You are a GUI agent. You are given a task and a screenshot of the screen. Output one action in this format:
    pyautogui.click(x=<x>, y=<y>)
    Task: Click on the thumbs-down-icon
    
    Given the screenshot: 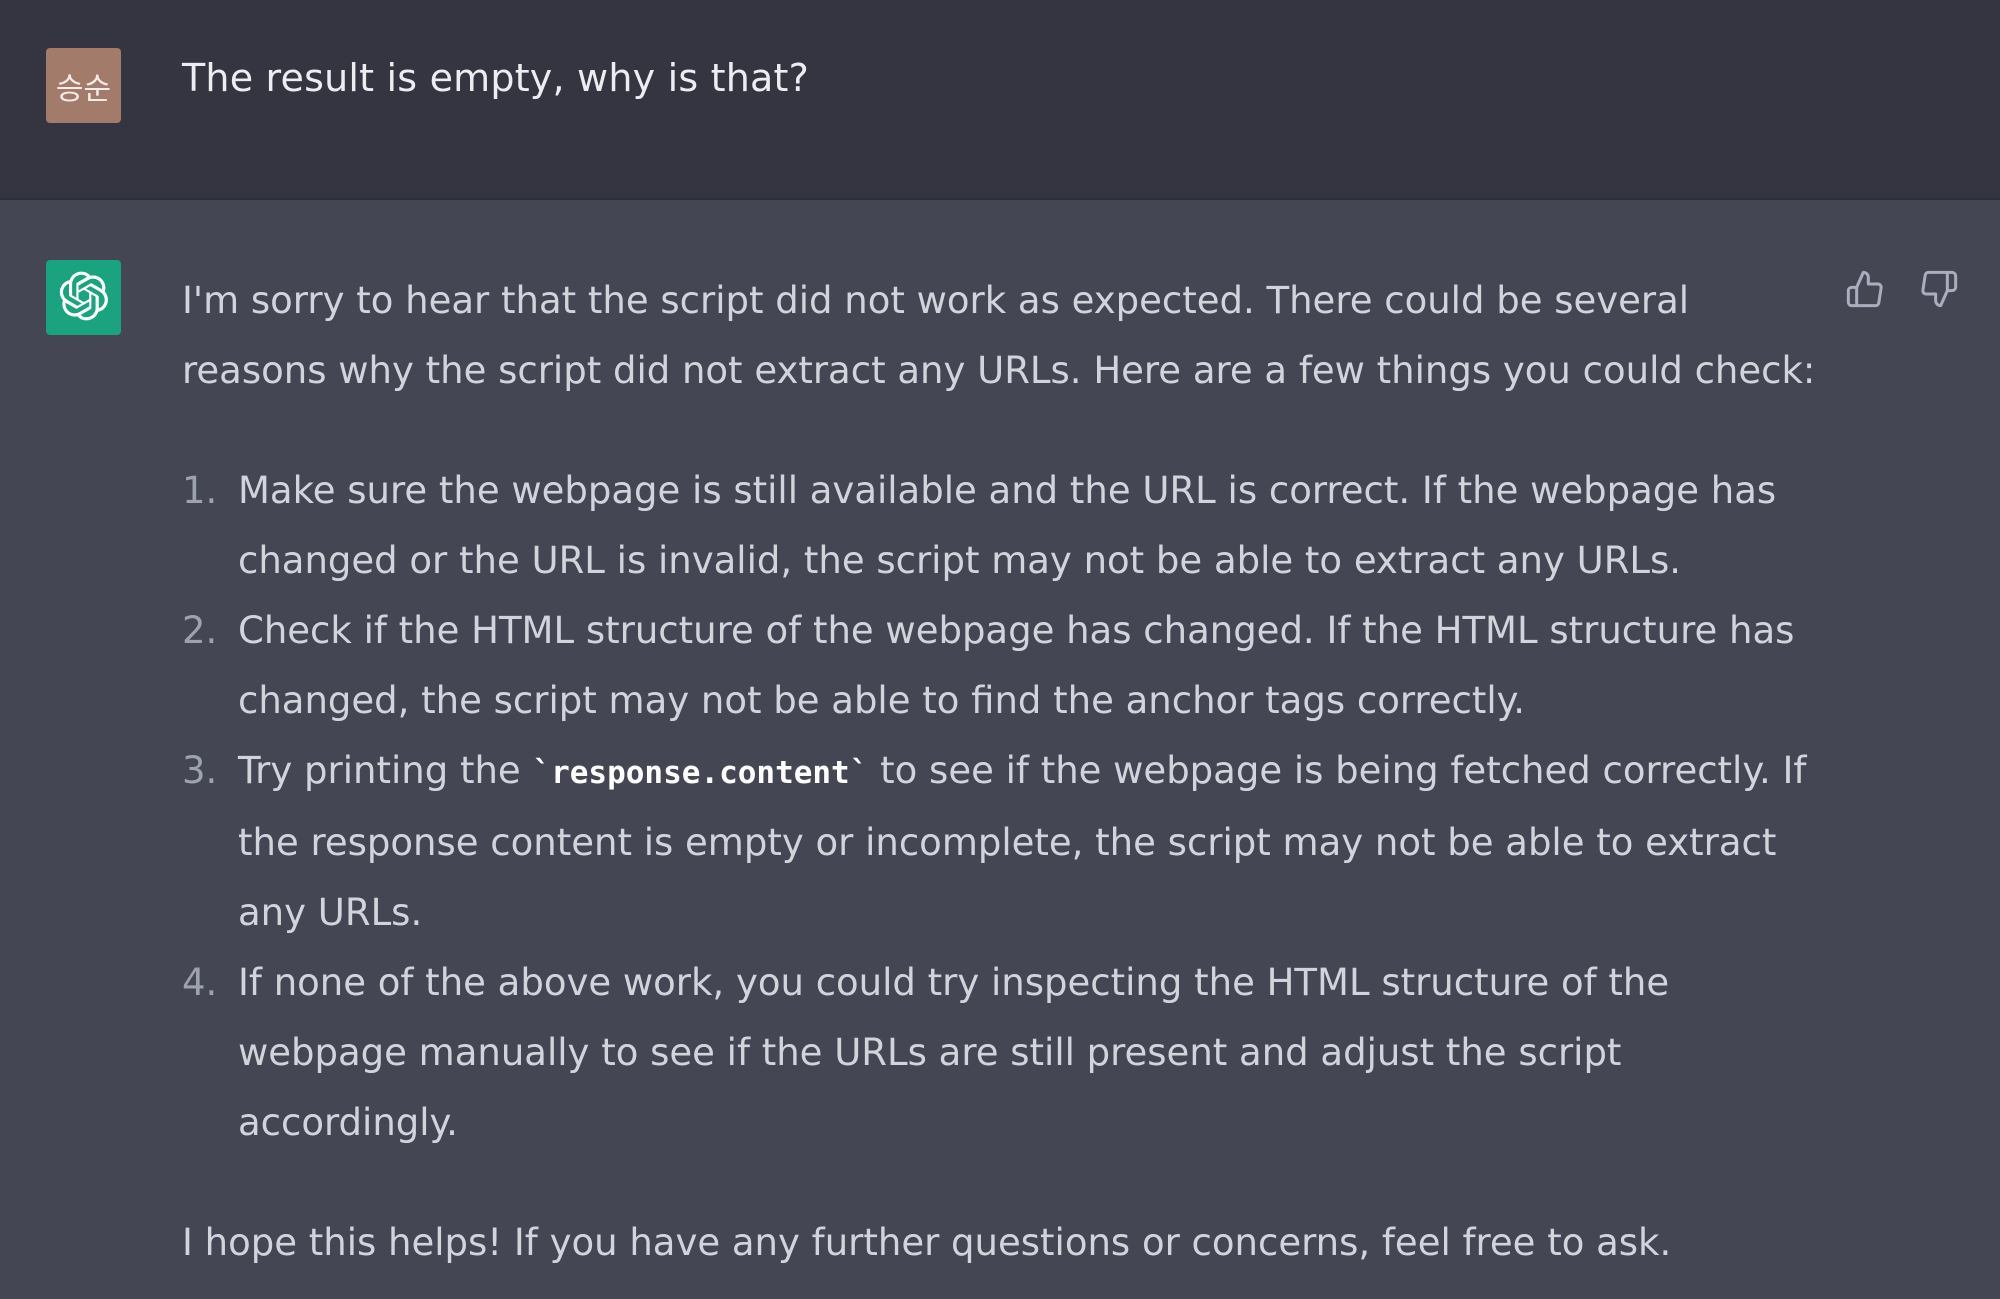 What is the action you would take?
    pyautogui.click(x=1939, y=291)
    